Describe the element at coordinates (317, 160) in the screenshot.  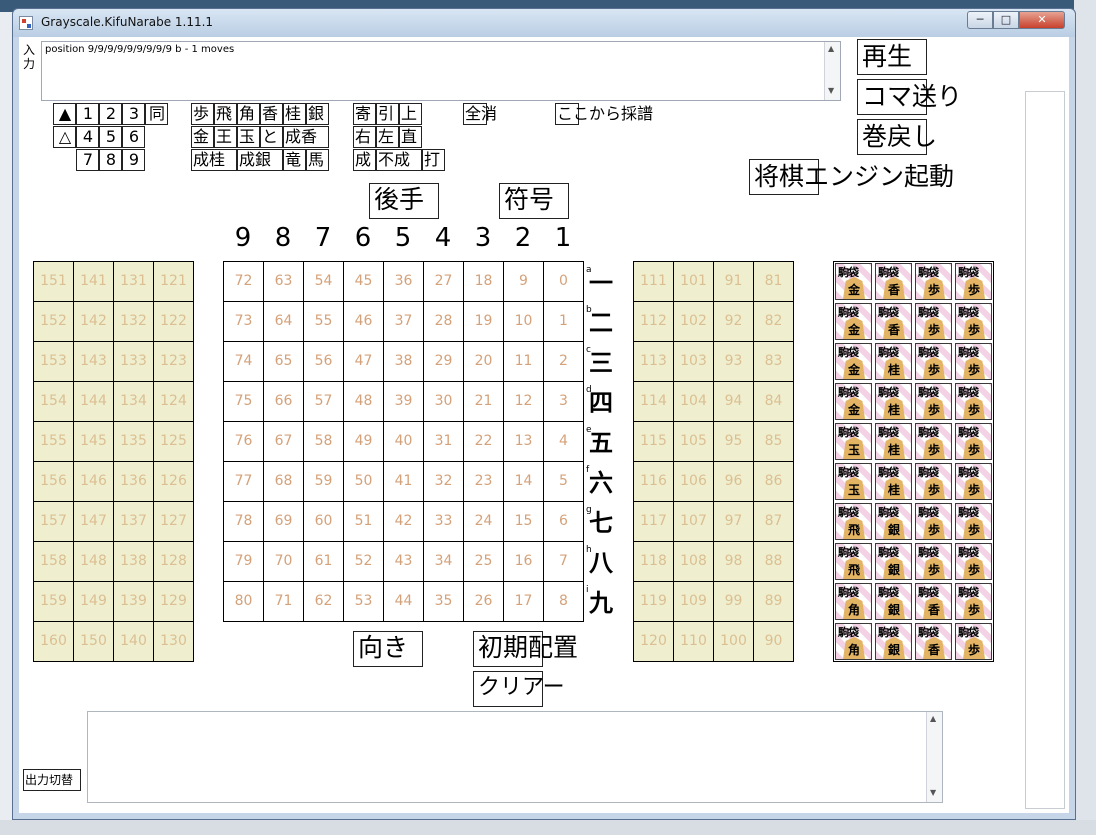
I see `piece-pad-key: 馬` at that location.